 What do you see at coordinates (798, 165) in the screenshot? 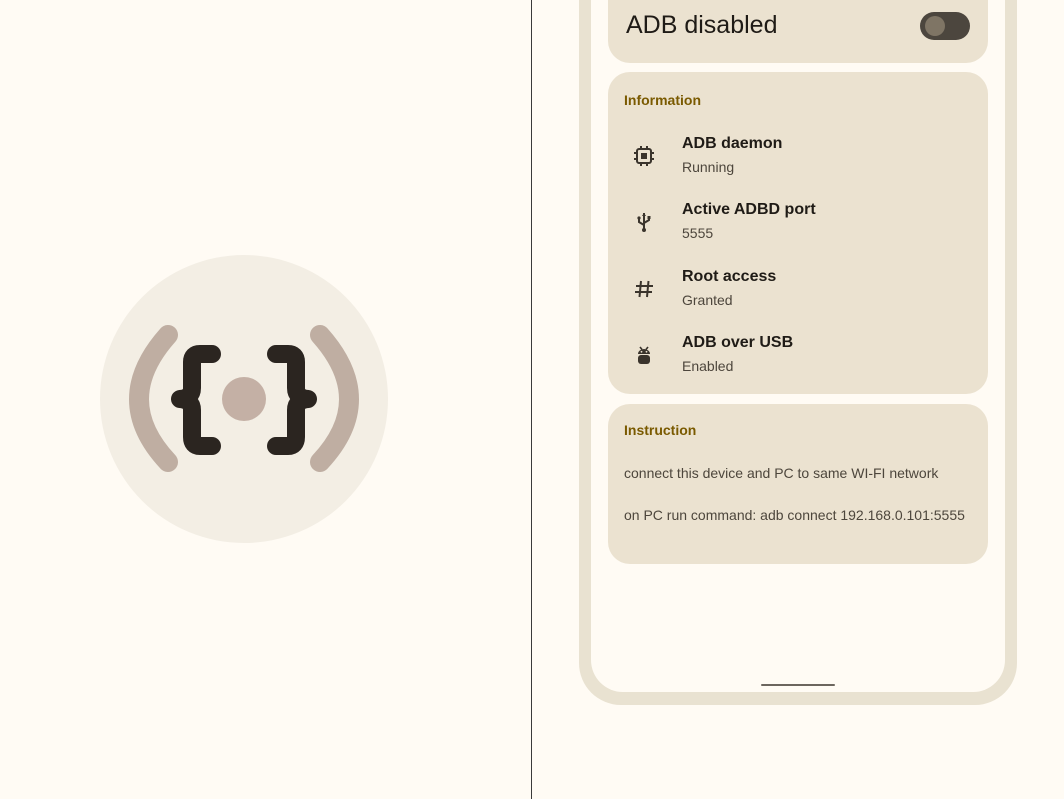
I see `info-row-adb-daemon: ADB daemon Running` at bounding box center [798, 165].